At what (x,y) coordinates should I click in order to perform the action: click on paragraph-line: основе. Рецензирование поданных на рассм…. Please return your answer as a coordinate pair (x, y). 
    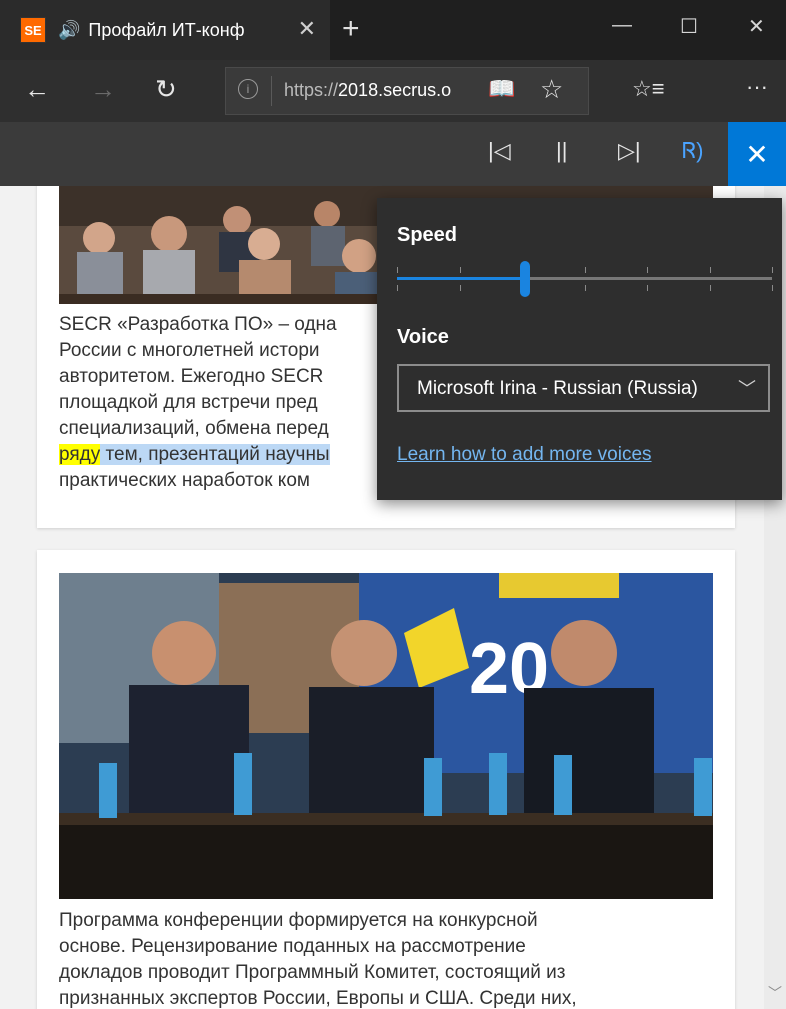
    Looking at the image, I should click on (292, 946).